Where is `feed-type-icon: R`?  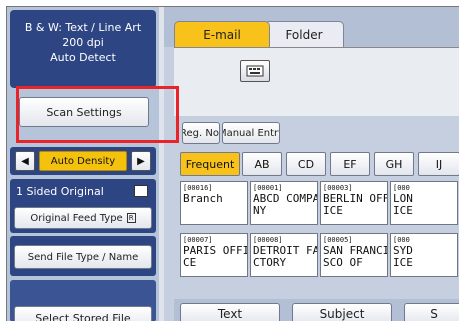 feed-type-icon: R is located at coordinates (131, 218).